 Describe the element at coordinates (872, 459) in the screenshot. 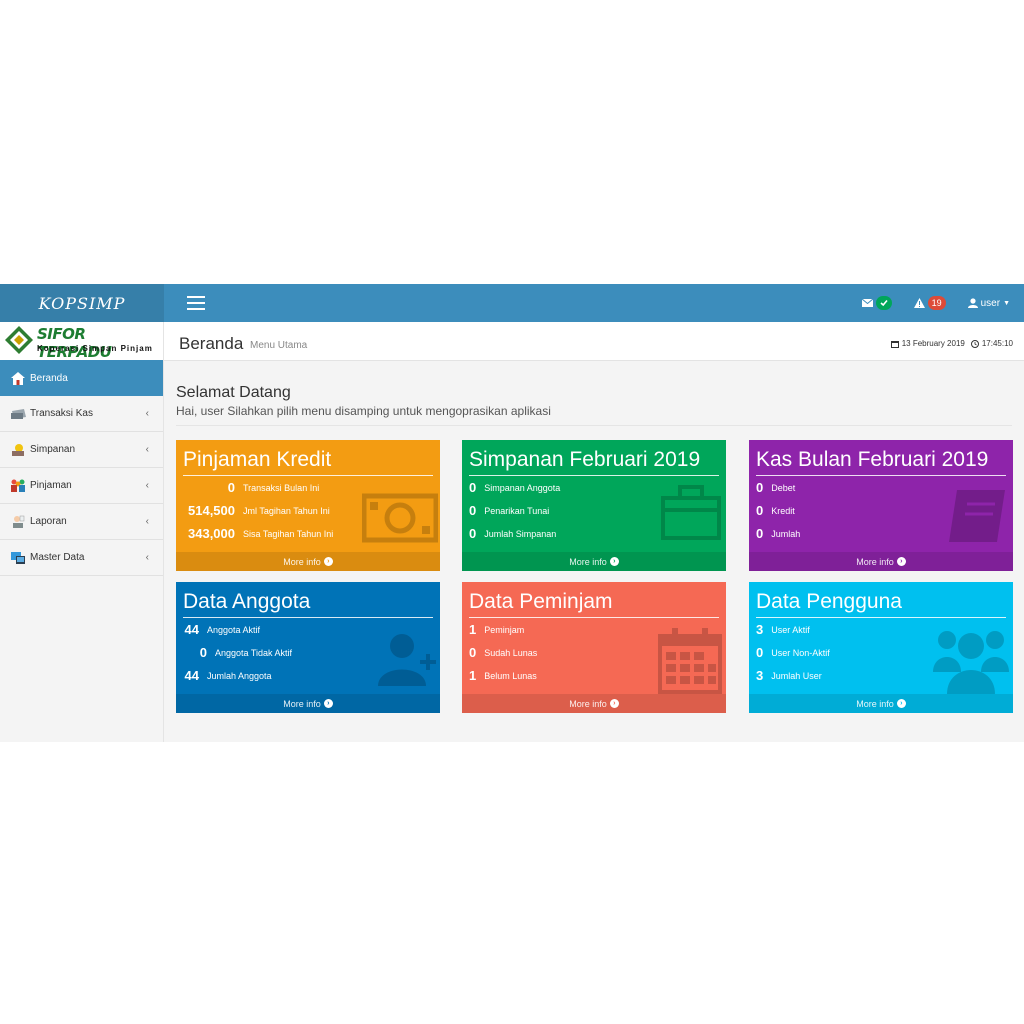

I see `box-title: Kas Bulan Februari 2019` at that location.